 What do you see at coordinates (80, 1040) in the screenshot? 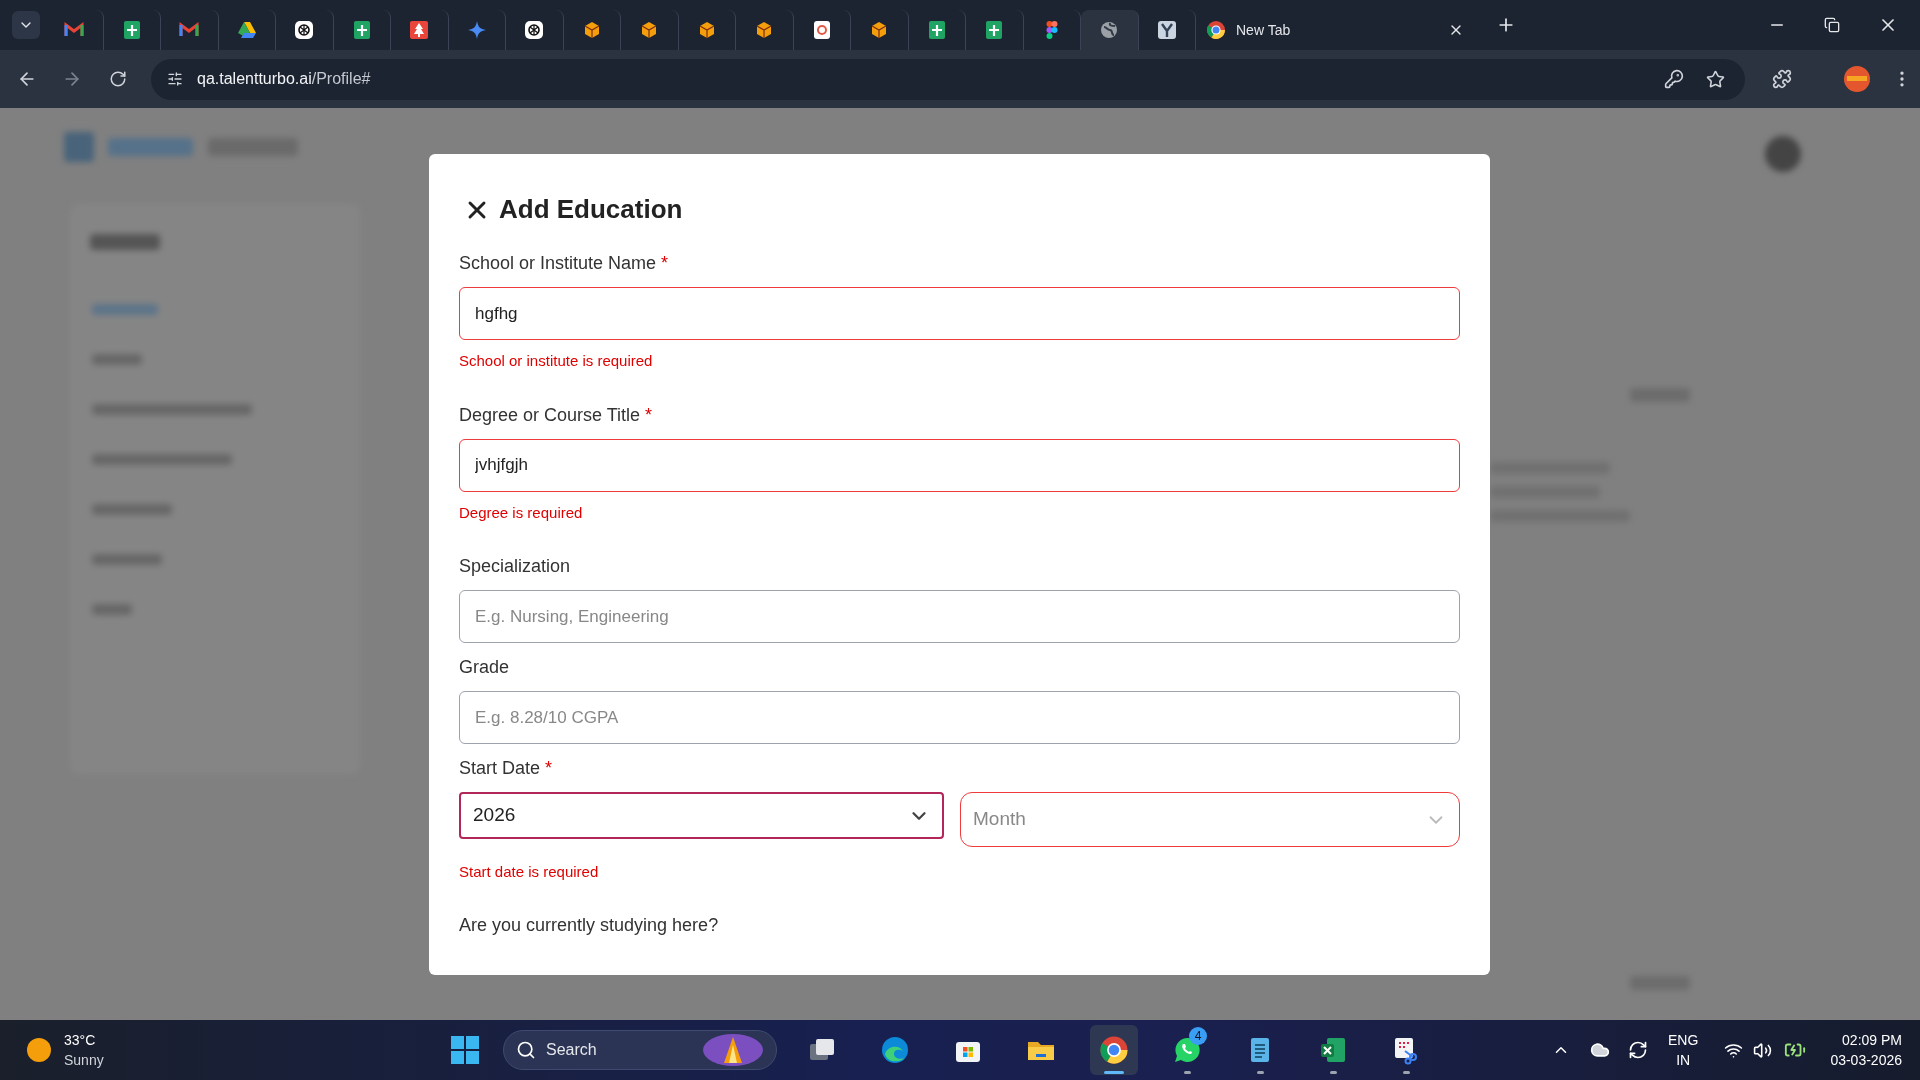
I see `temperature-text: 33°C` at bounding box center [80, 1040].